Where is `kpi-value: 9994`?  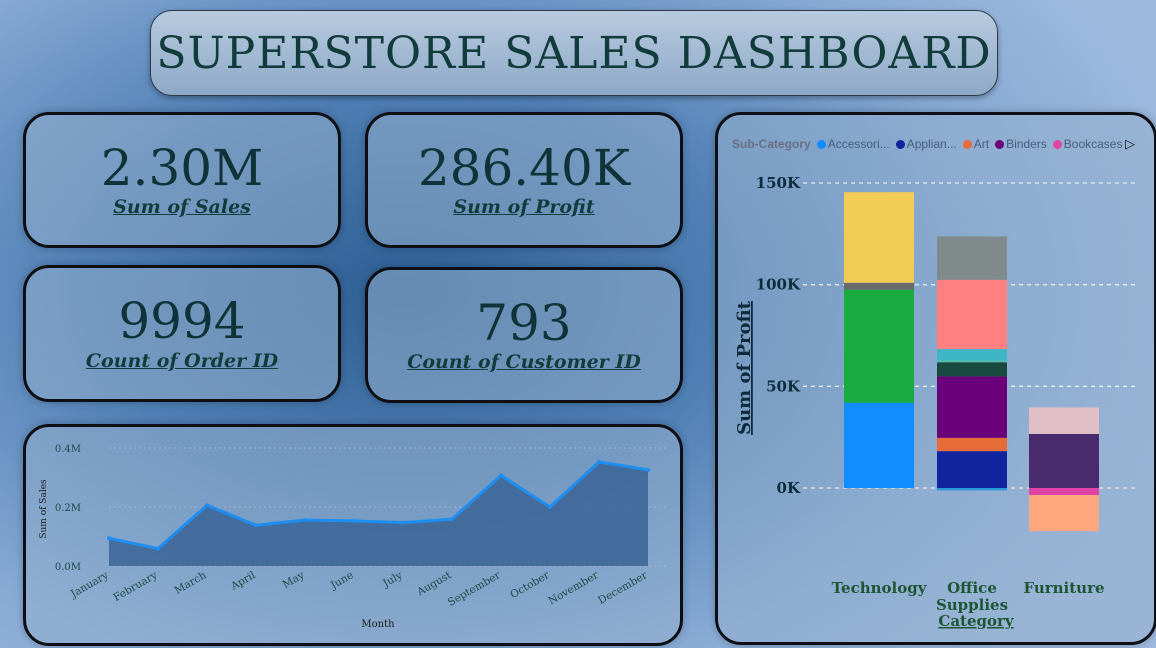 kpi-value: 9994 is located at coordinates (182, 321).